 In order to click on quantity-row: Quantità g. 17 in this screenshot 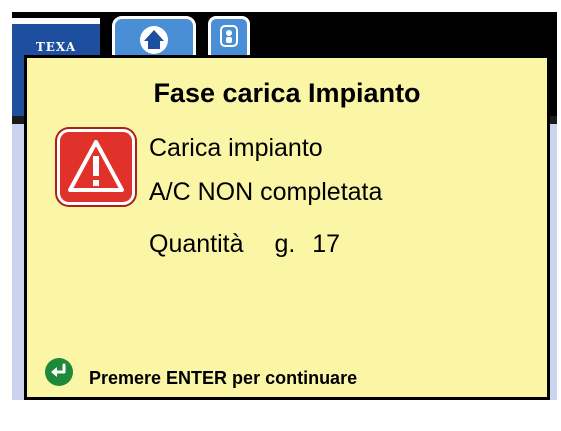, I will do `click(244, 244)`.